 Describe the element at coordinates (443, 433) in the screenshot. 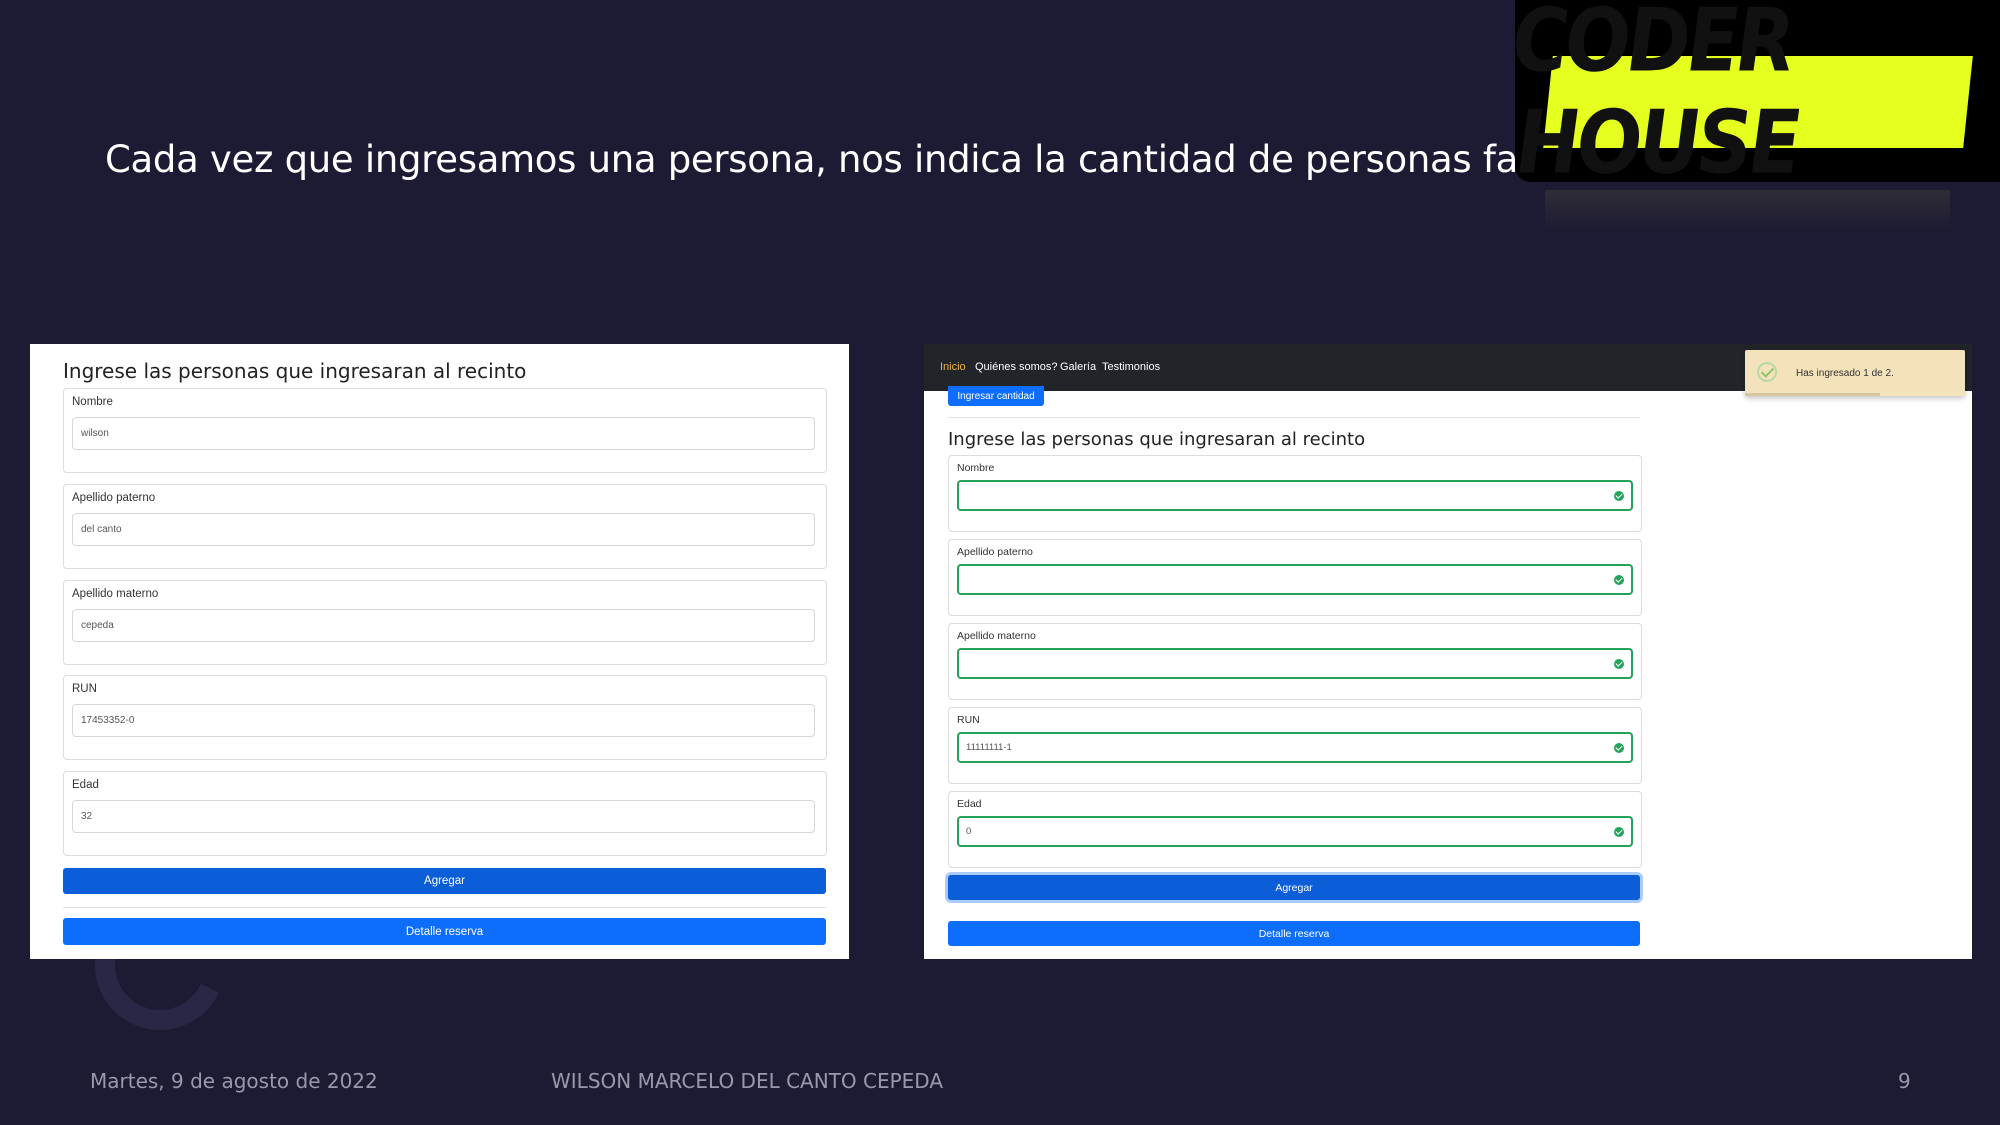

I see `nombre-input: wilson` at that location.